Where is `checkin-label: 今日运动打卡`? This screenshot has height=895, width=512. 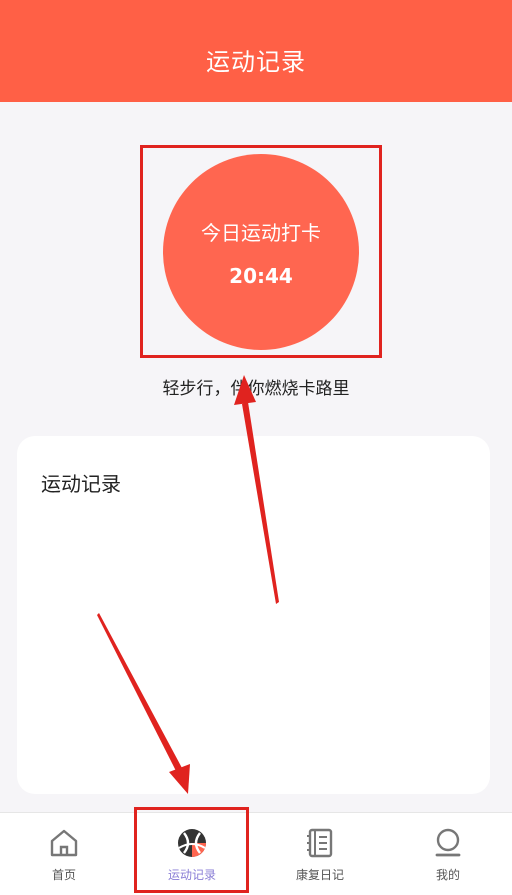
checkin-label: 今日运动打卡 is located at coordinates (261, 233).